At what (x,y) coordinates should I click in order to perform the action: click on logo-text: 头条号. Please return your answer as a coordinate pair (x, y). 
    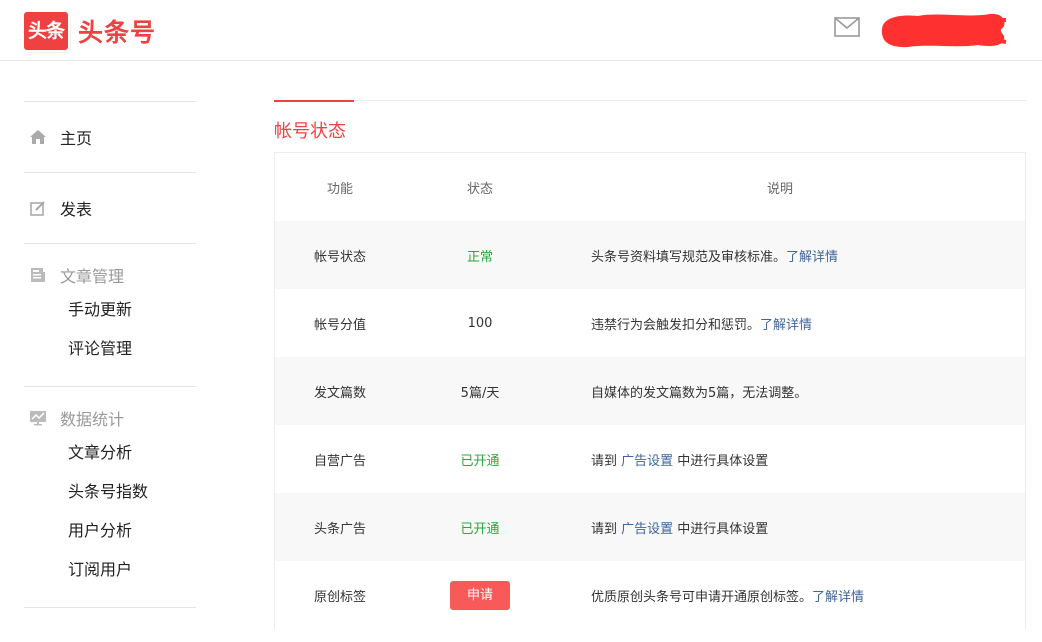
    Looking at the image, I should click on (117, 32).